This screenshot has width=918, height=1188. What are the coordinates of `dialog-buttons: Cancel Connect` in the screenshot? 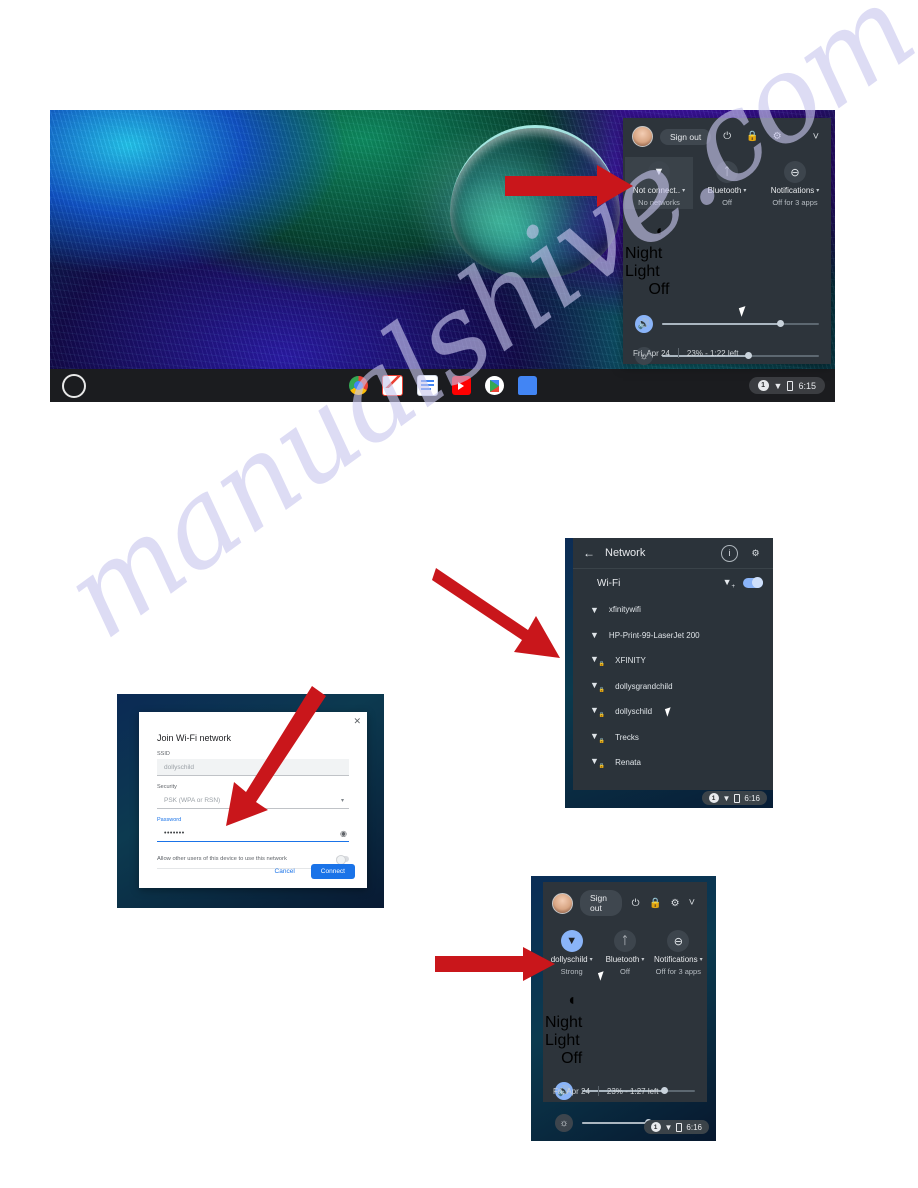 It's located at (311, 871).